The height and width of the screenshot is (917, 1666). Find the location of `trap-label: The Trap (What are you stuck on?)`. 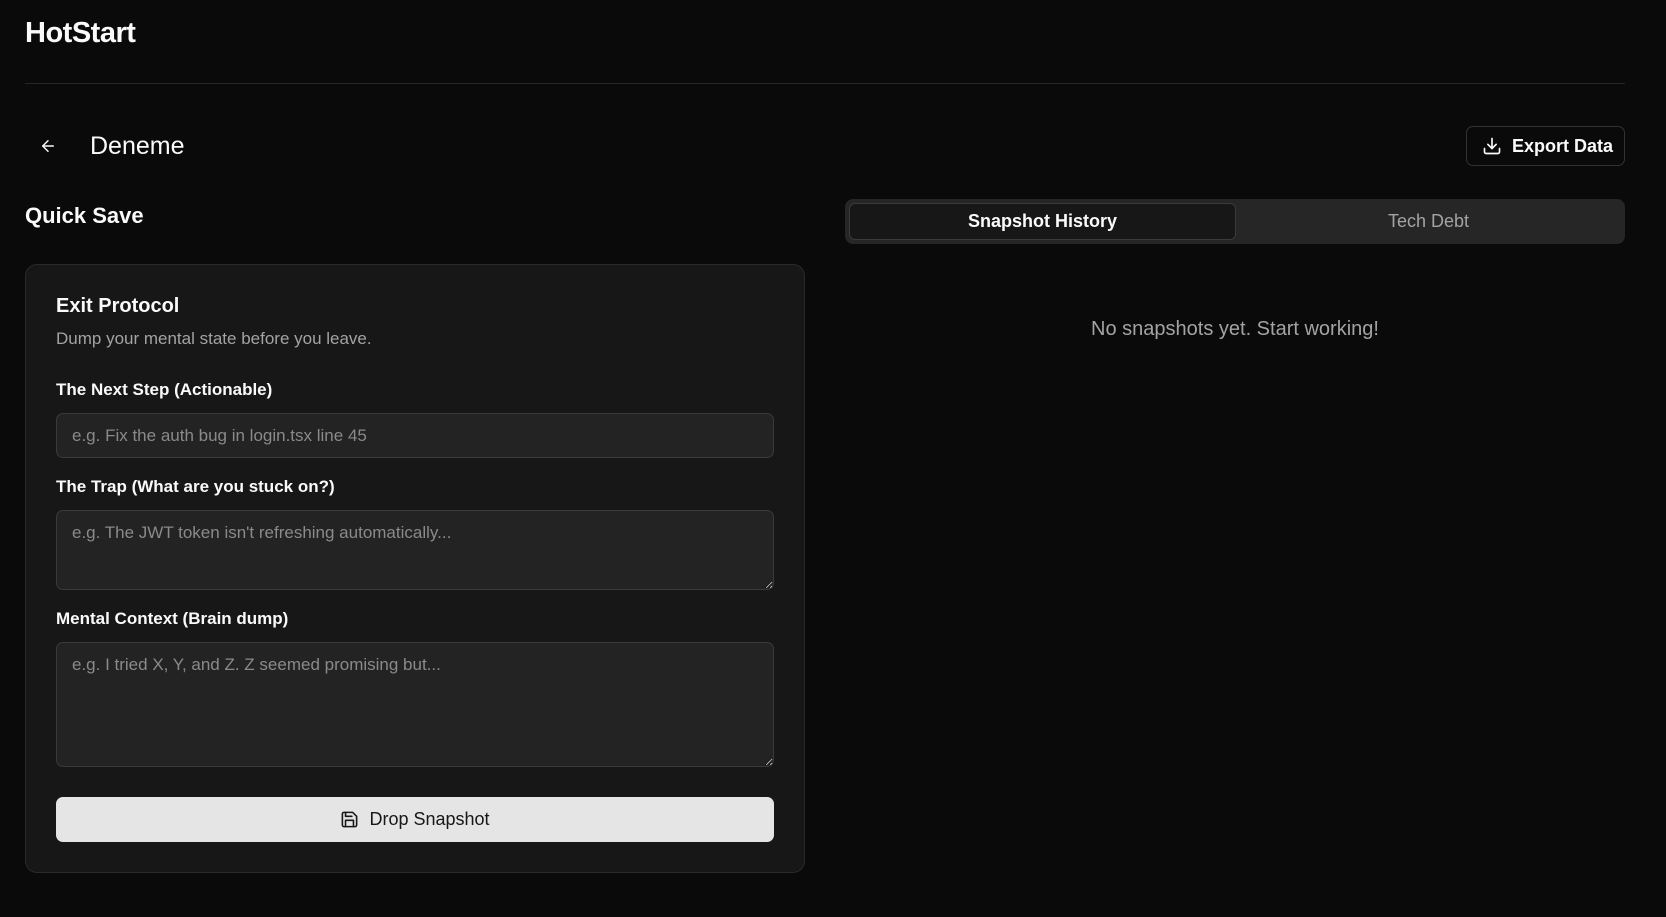

trap-label: The Trap (What are you stuck on?) is located at coordinates (195, 486).